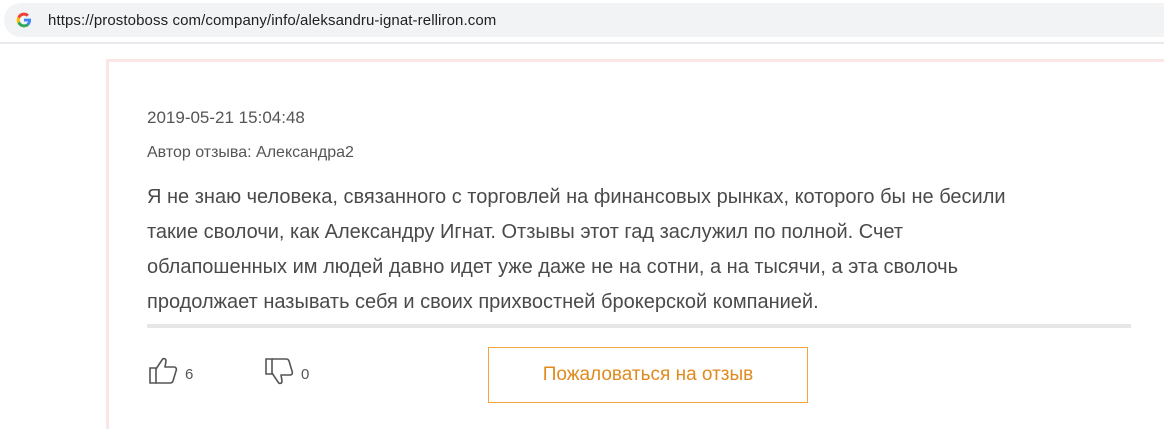 The width and height of the screenshot is (1164, 429). I want to click on google-g-icon, so click(24, 20).